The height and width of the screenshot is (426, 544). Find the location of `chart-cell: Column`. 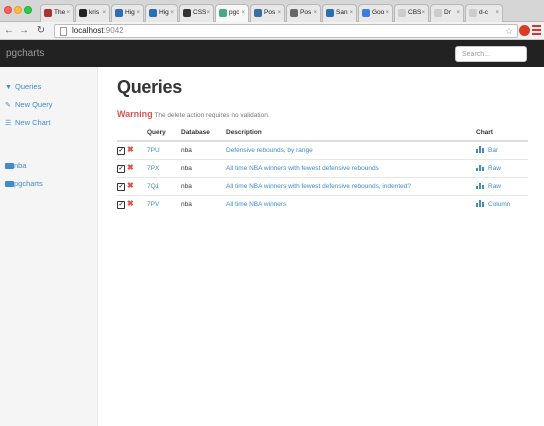

chart-cell: Column is located at coordinates (502, 203).